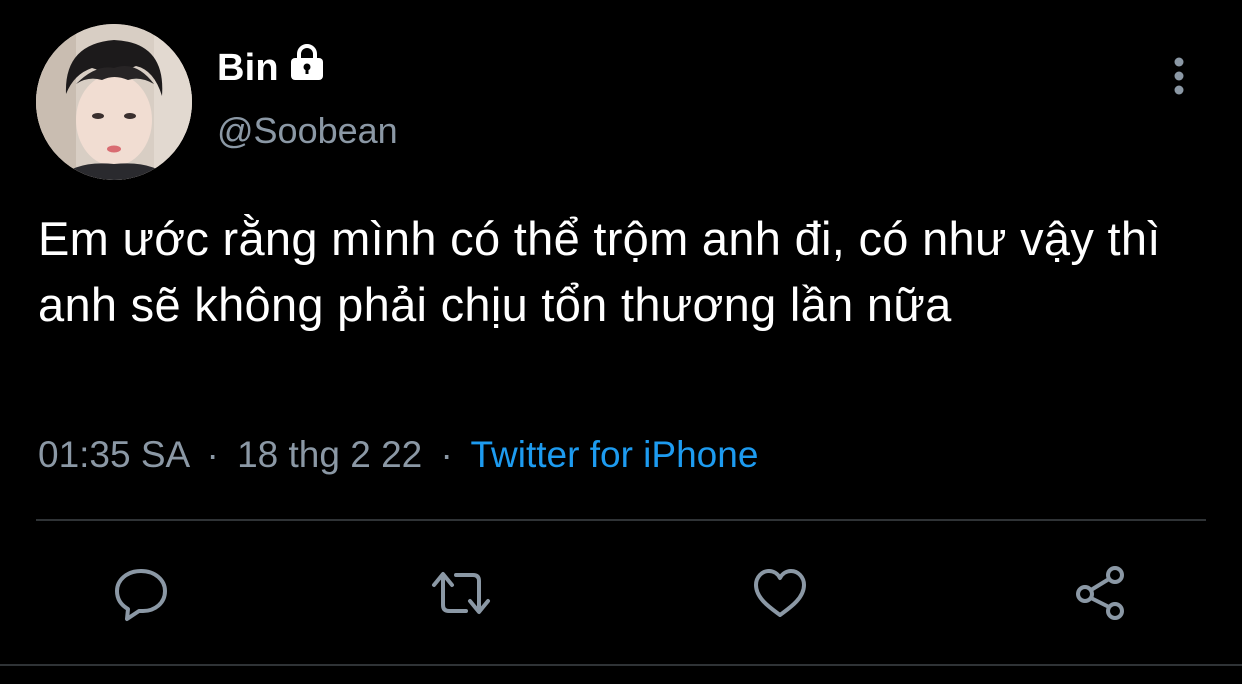 Image resolution: width=1242 pixels, height=684 pixels. I want to click on like-button, so click(780, 595).